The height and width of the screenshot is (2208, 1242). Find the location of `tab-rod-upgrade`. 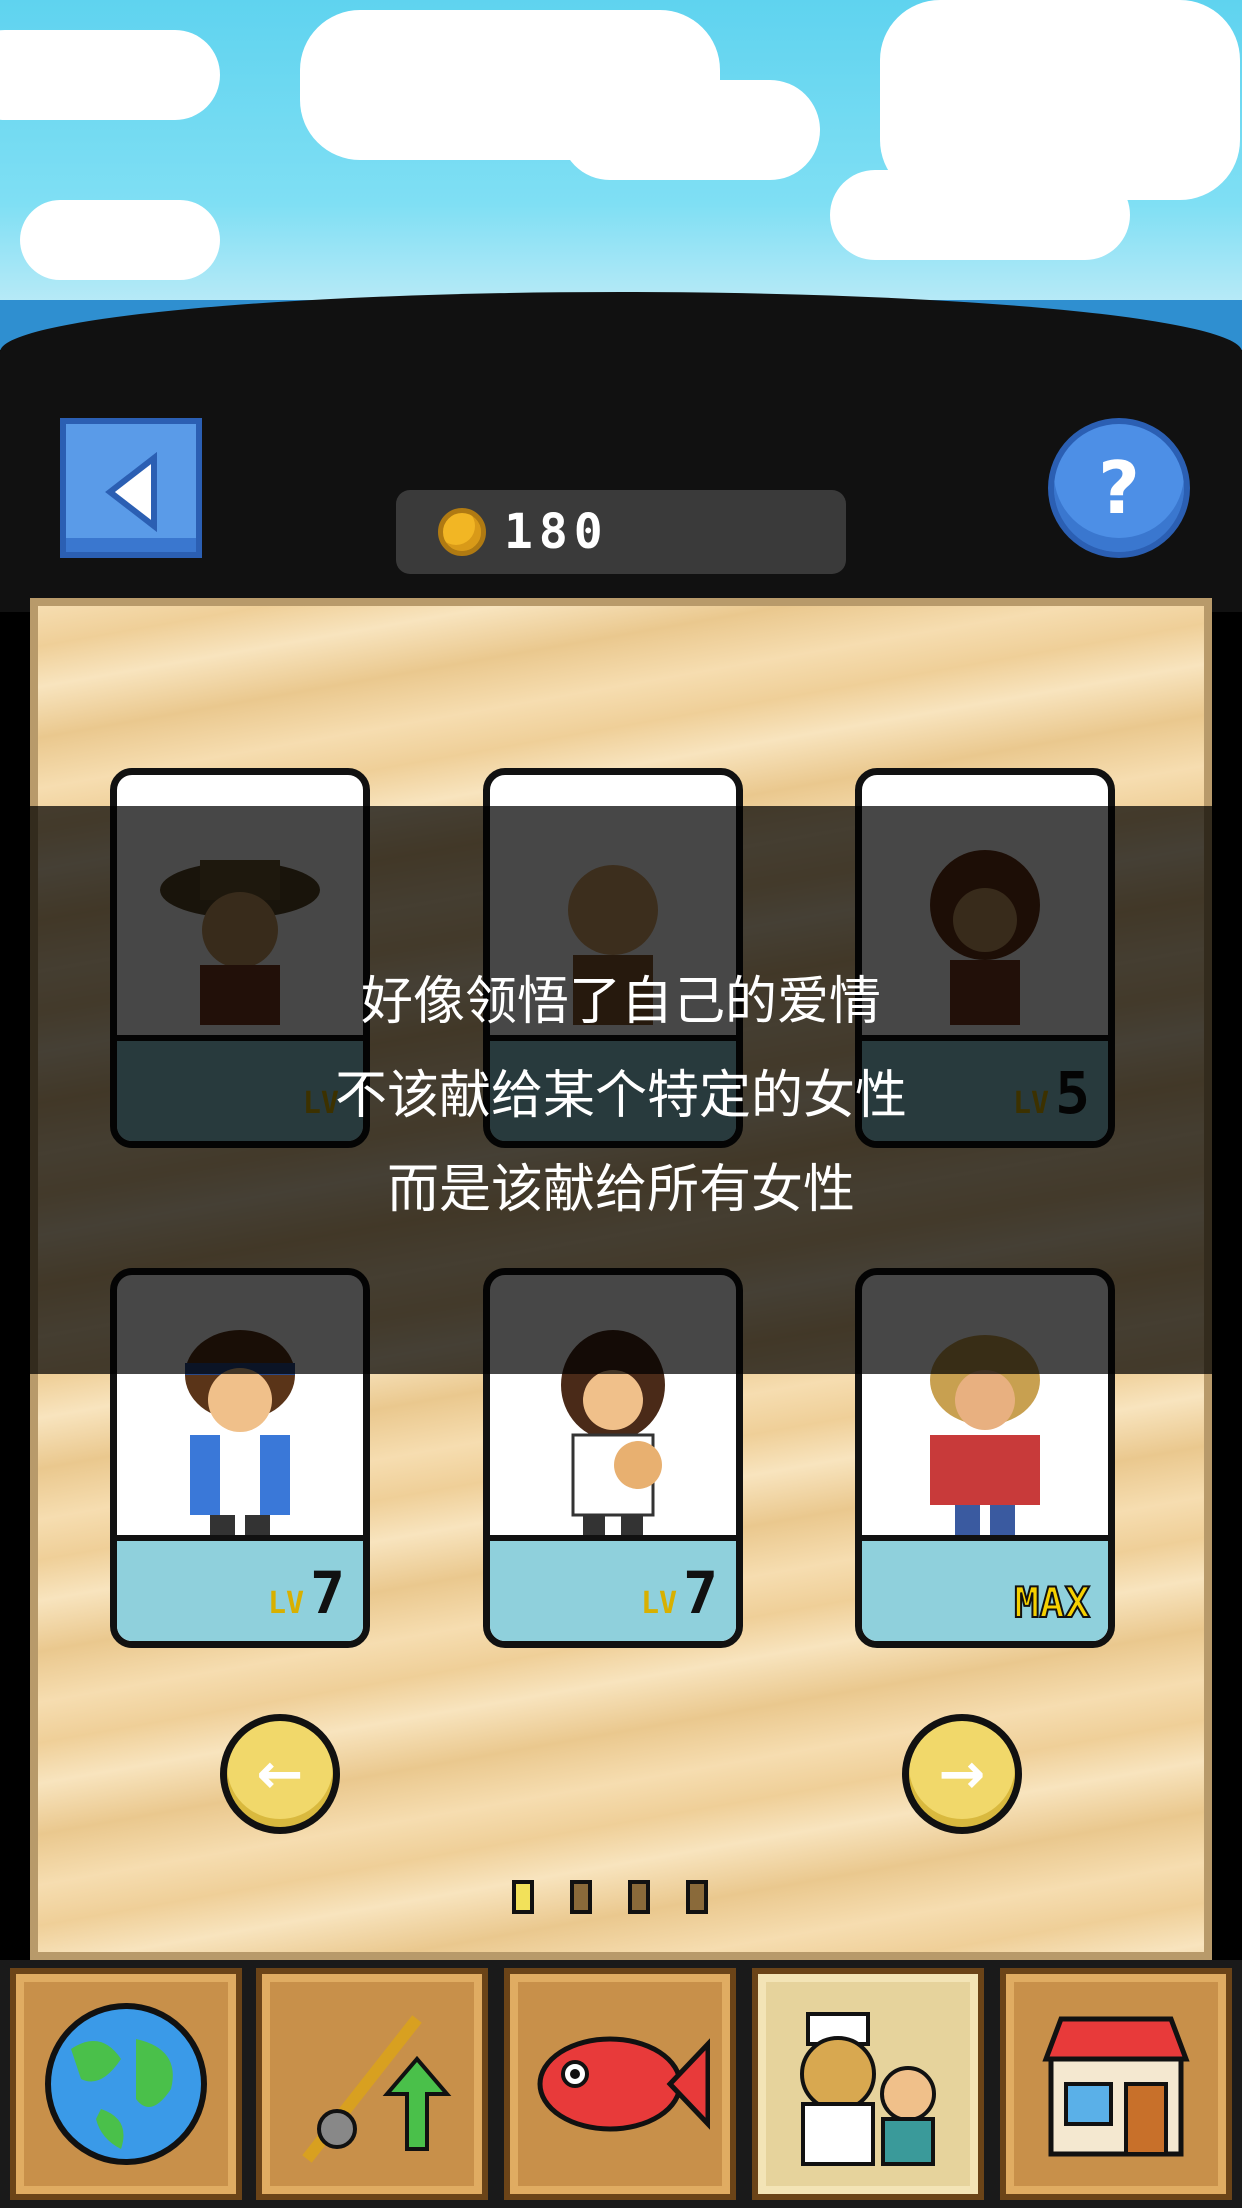

tab-rod-upgrade is located at coordinates (372, 2084).